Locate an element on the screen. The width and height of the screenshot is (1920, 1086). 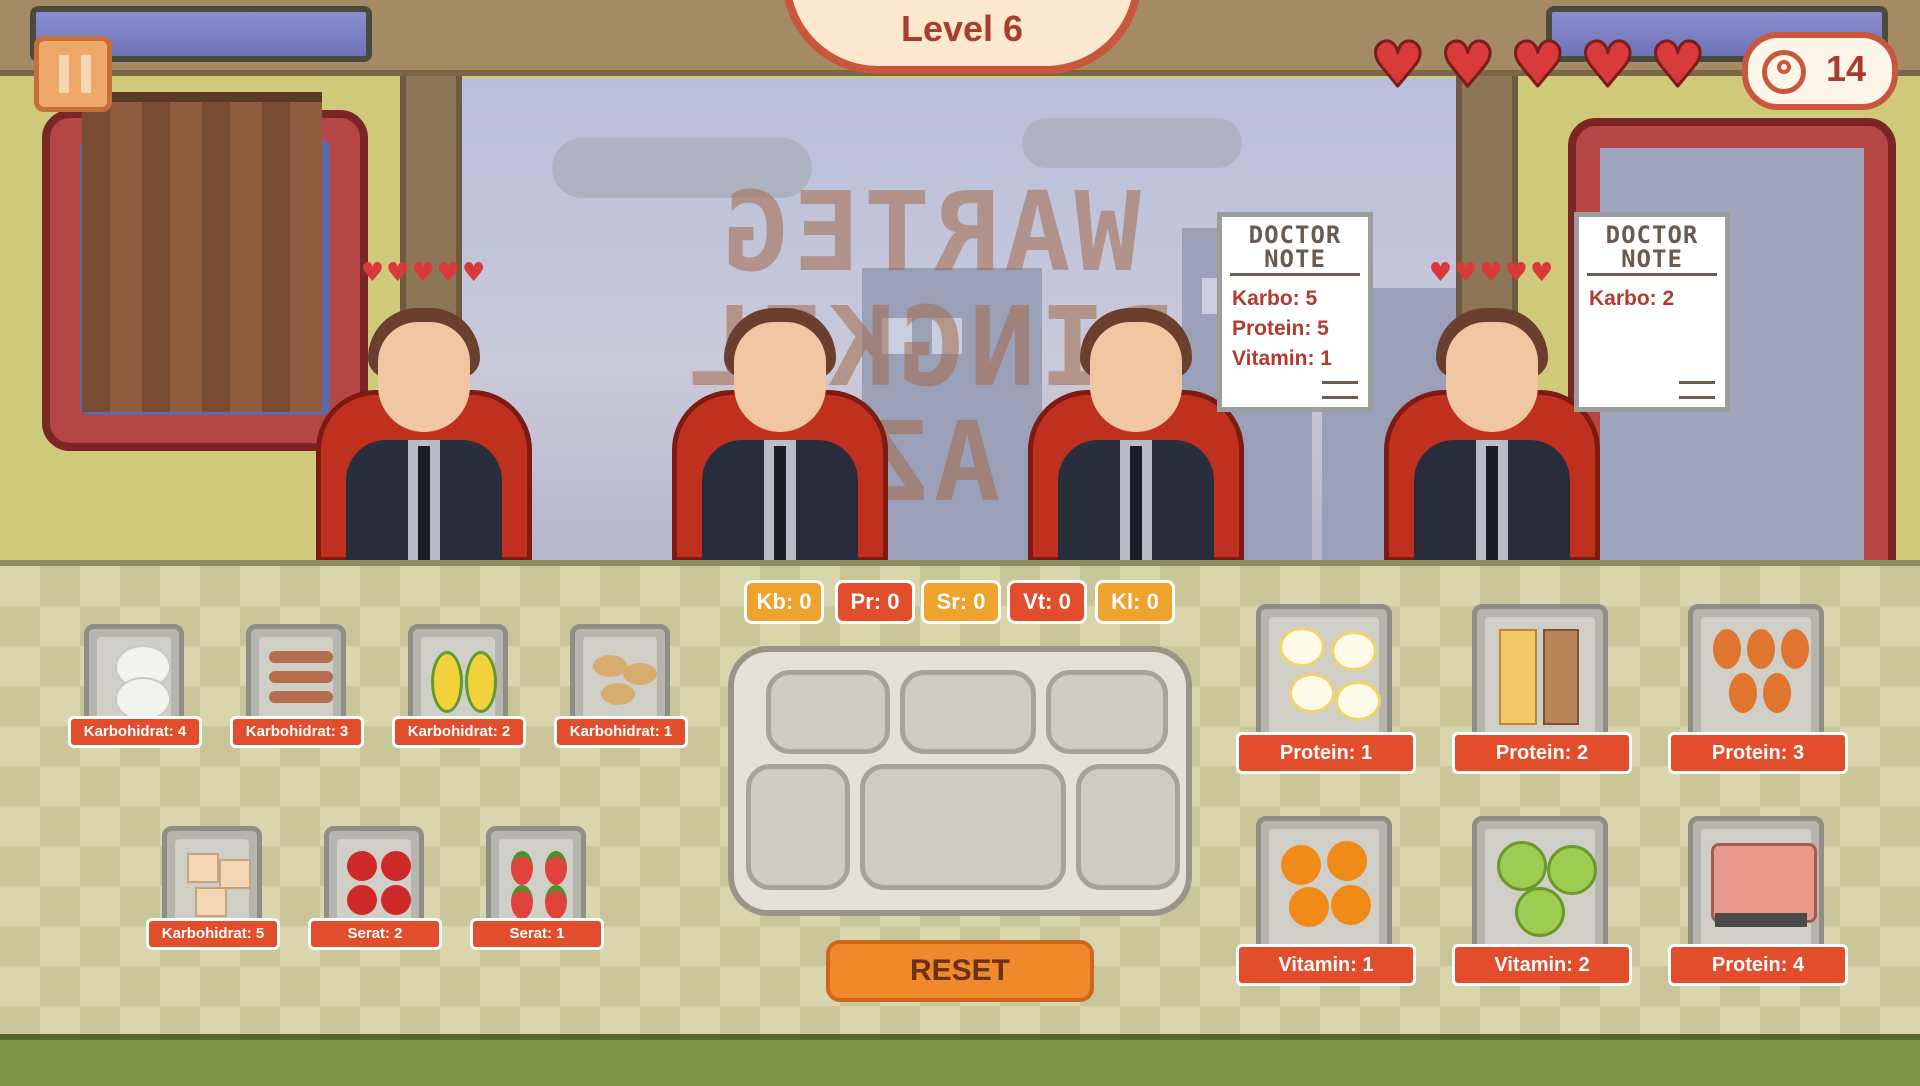
floor is located at coordinates (960, 1060).